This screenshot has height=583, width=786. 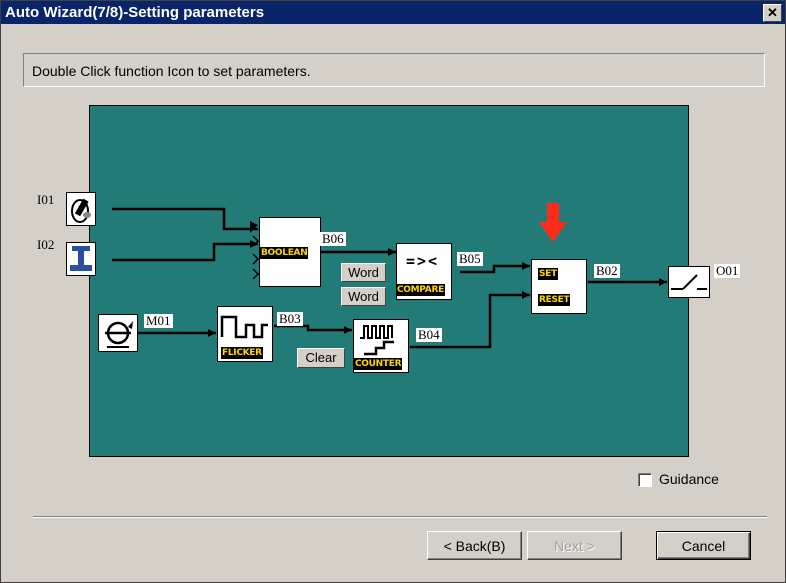 What do you see at coordinates (81, 259) in the screenshot?
I see `input-pushbutton-i02-icon` at bounding box center [81, 259].